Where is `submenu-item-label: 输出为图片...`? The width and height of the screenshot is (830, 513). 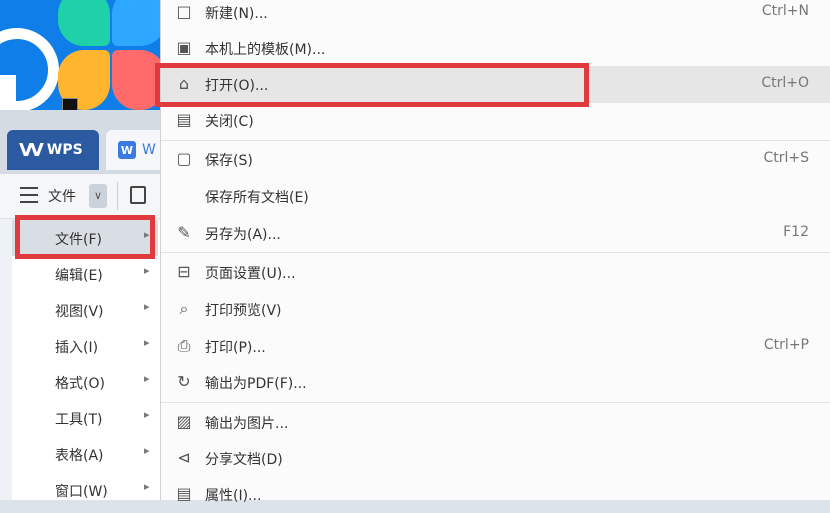
submenu-item-label: 输出为图片... is located at coordinates (247, 424).